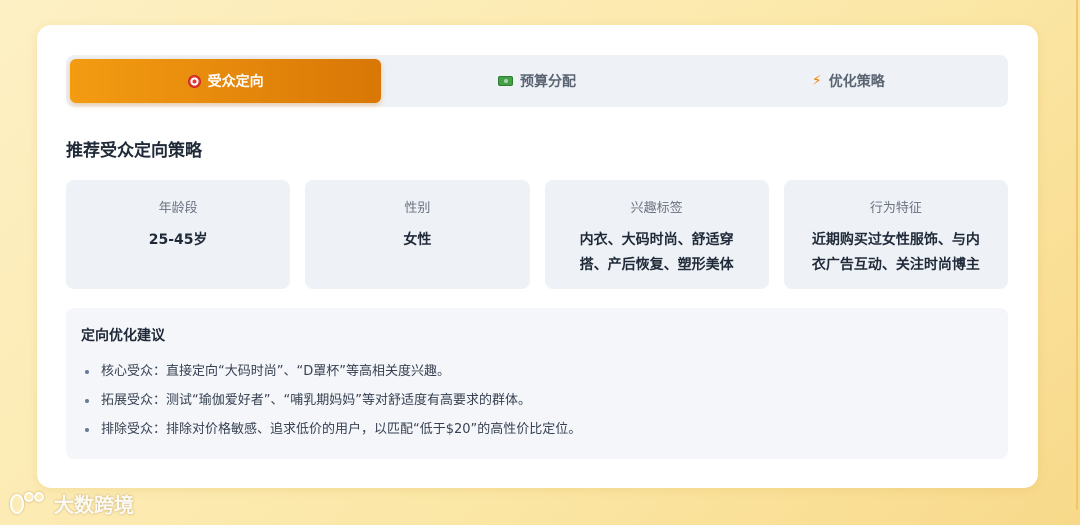 This screenshot has width=1080, height=525. I want to click on stat-card-behavior: 行为特征 近期购买过女性服饰、与内衣广告互动、关注时尚博主, so click(895, 234).